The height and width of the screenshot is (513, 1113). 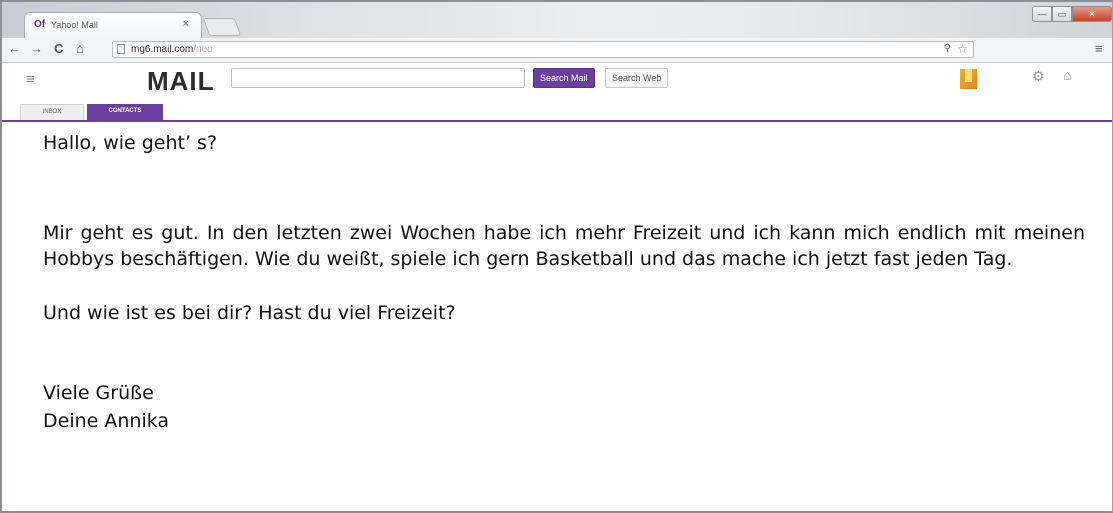 What do you see at coordinates (162, 49) in the screenshot?
I see `url-host: mg6.mail.com` at bounding box center [162, 49].